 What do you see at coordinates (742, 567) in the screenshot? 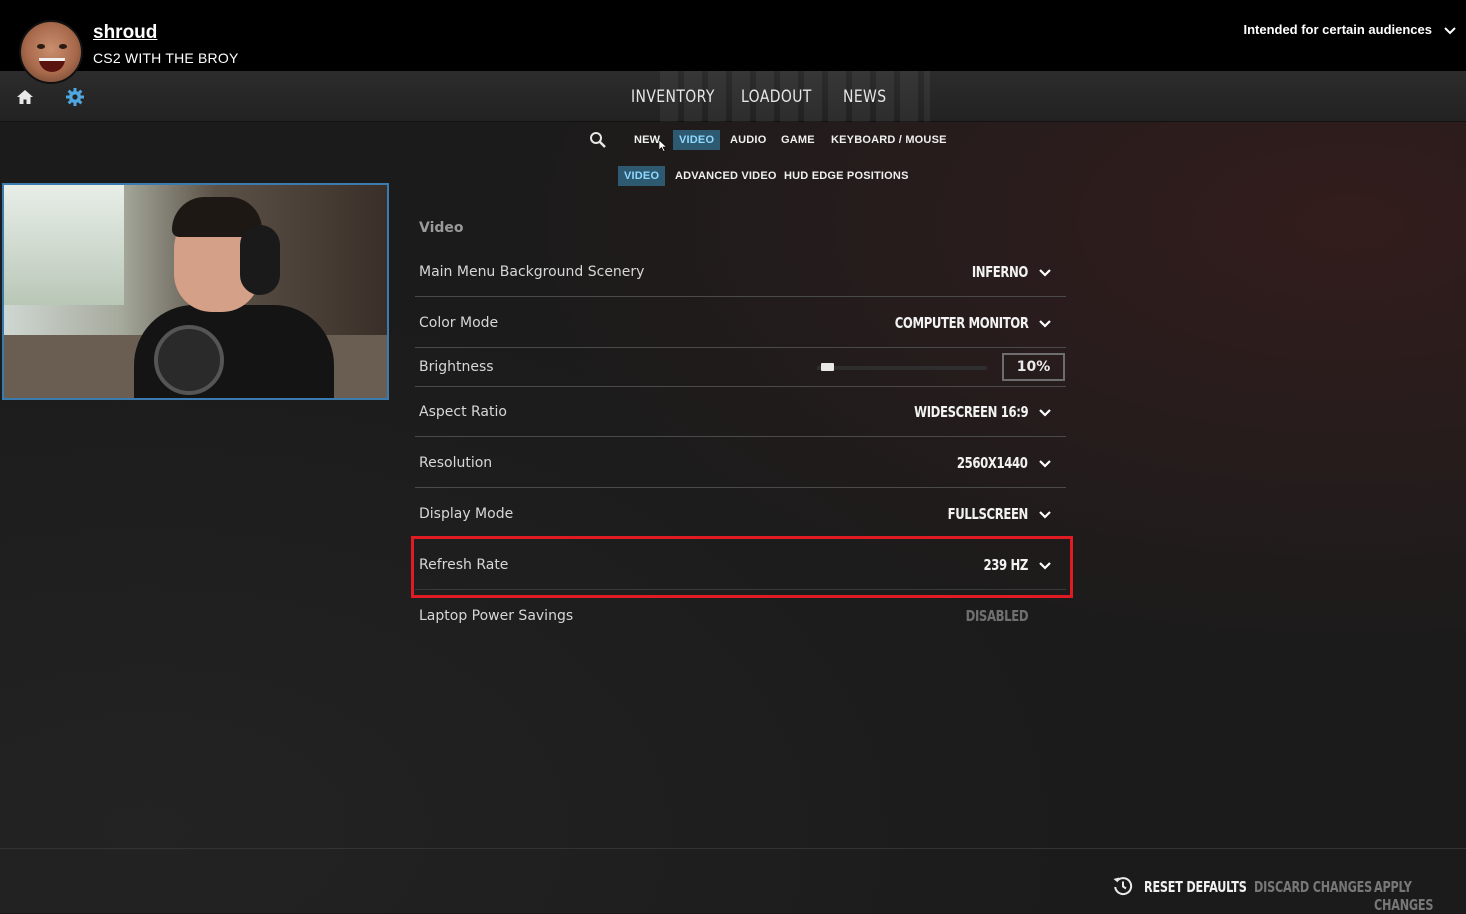
I see `refresh-rate-highlight-box` at bounding box center [742, 567].